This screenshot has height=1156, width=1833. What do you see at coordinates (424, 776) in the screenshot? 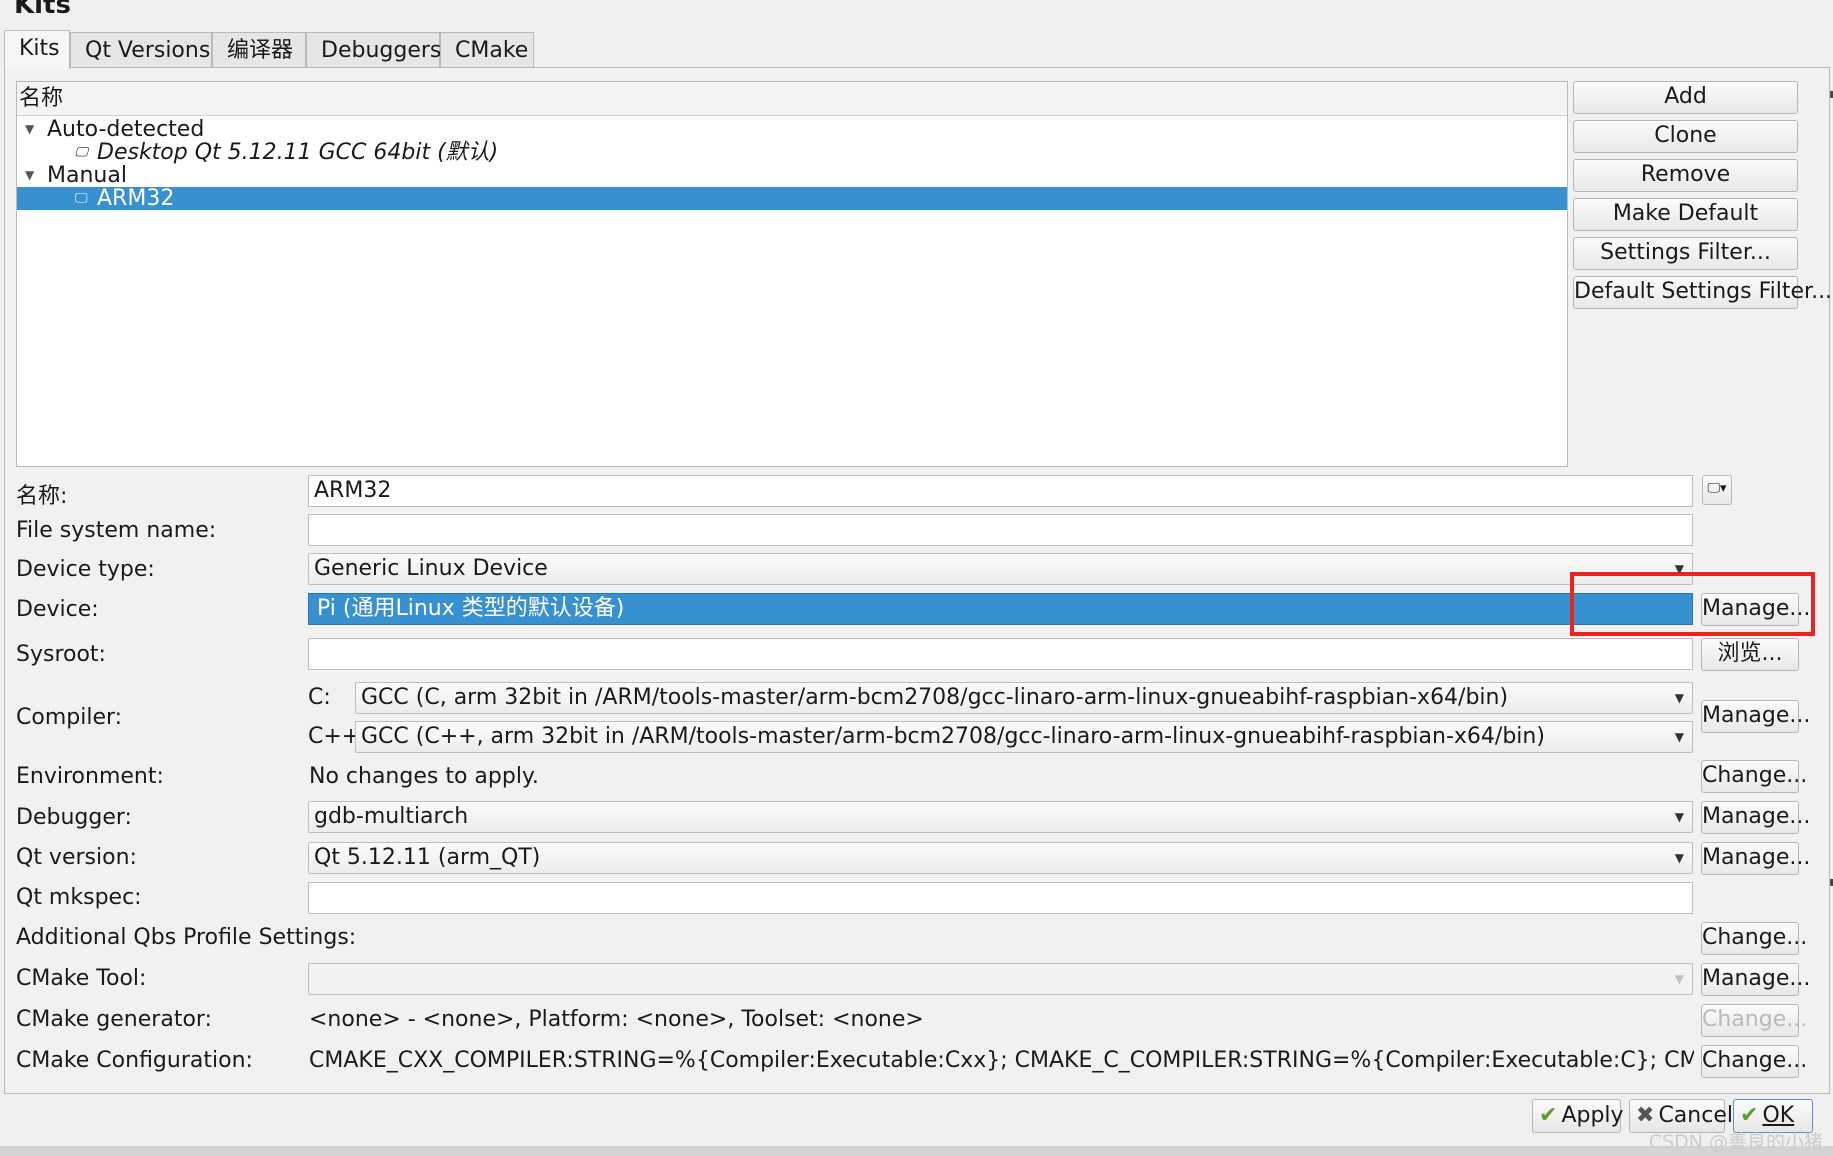
I see `environment-value: No changes to apply.` at bounding box center [424, 776].